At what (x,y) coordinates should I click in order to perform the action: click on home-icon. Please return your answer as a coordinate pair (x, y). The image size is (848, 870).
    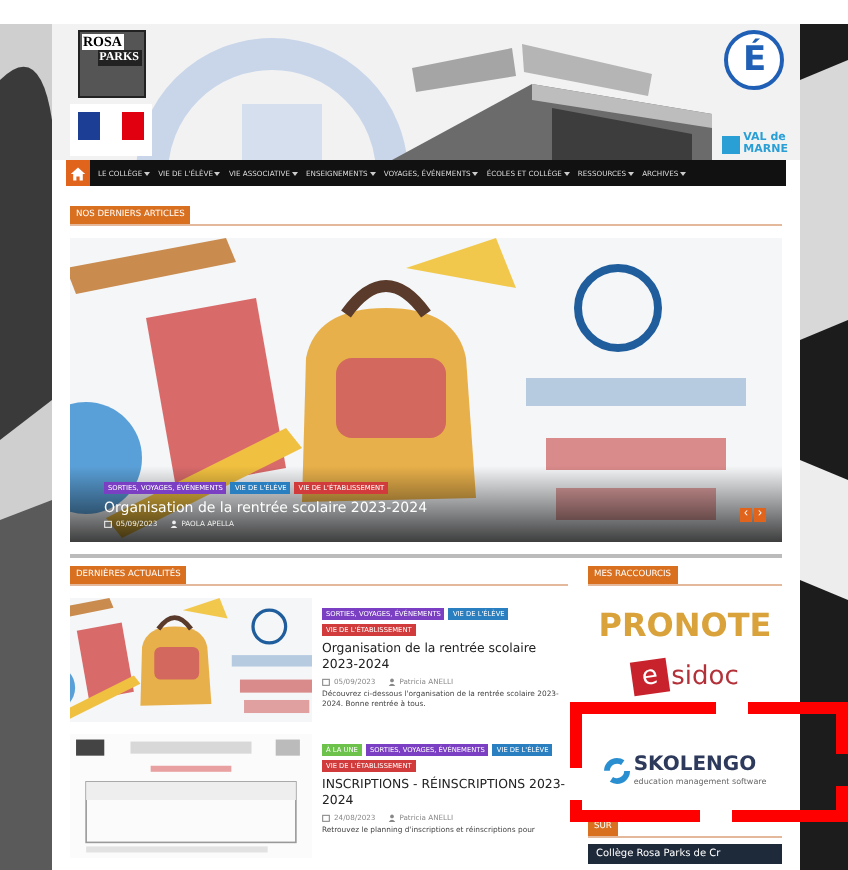
    Looking at the image, I should click on (78, 173).